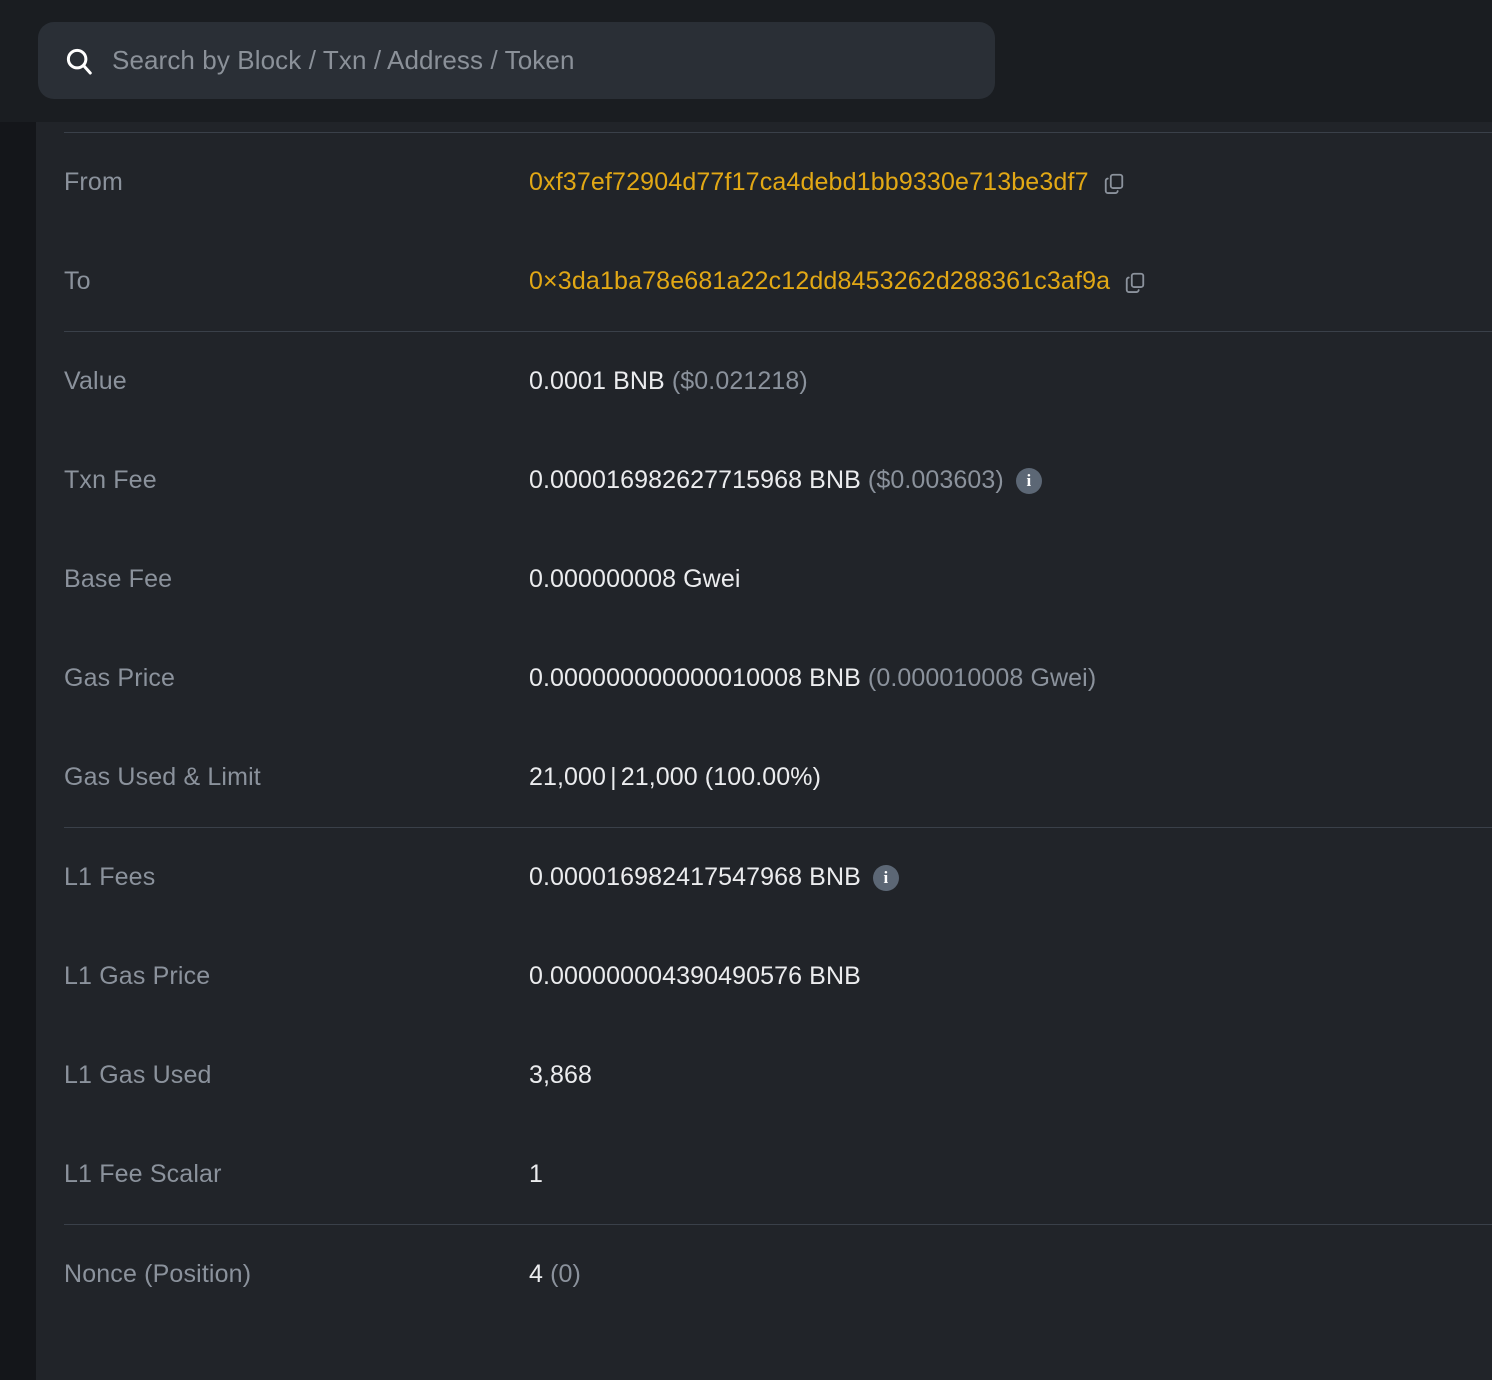 The height and width of the screenshot is (1380, 1492). I want to click on detail-row-value: 0.0001 BNB ($0.021218), so click(1010, 381).